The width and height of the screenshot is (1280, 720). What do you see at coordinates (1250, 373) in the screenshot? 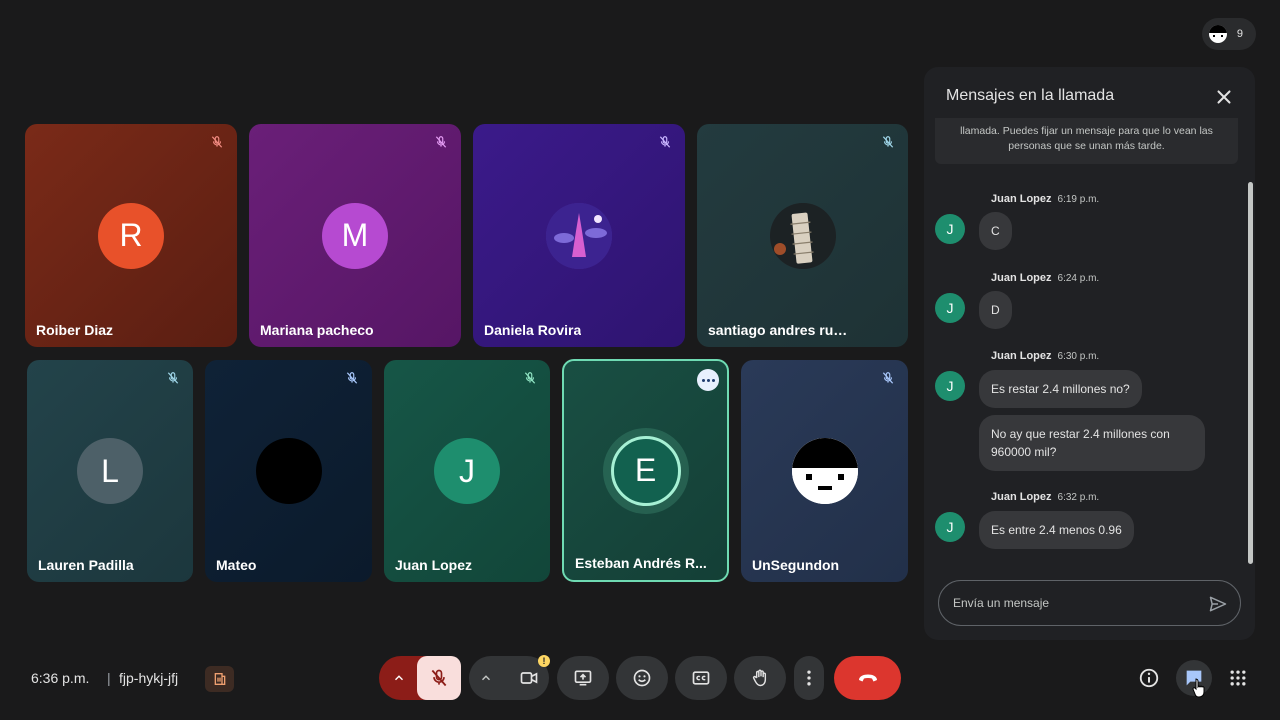
I see `chat-scrollbar` at bounding box center [1250, 373].